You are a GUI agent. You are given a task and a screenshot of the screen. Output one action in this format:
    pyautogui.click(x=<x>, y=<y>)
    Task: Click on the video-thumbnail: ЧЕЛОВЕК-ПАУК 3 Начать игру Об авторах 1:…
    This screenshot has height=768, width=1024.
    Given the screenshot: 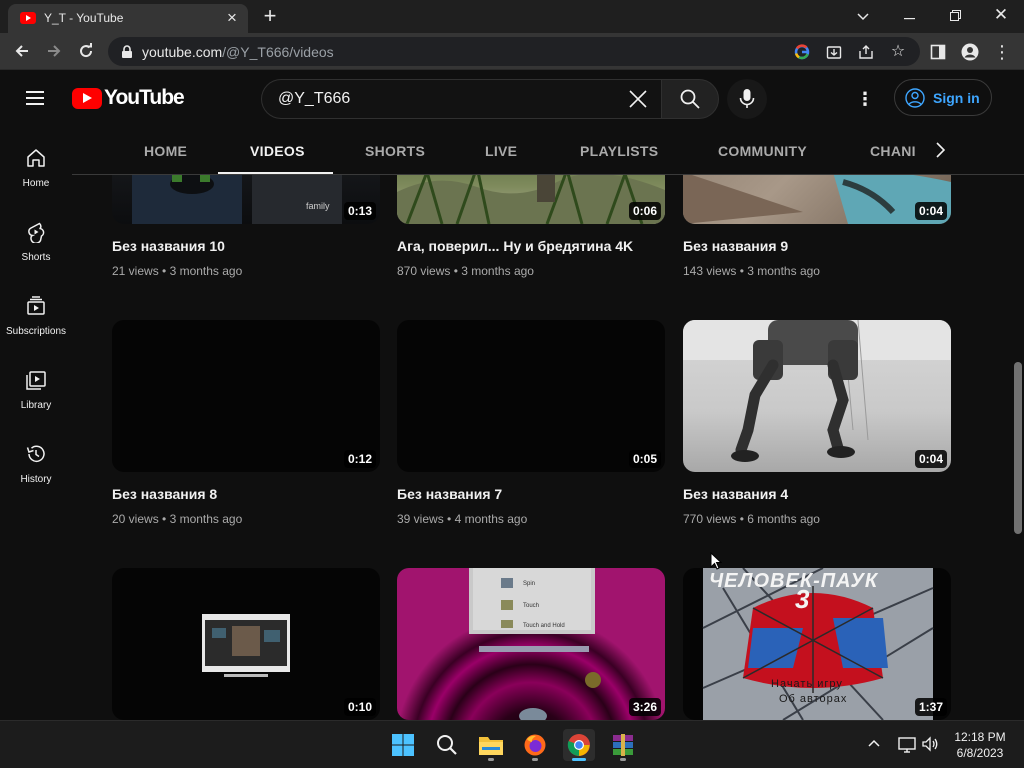 What is the action you would take?
    pyautogui.click(x=817, y=644)
    